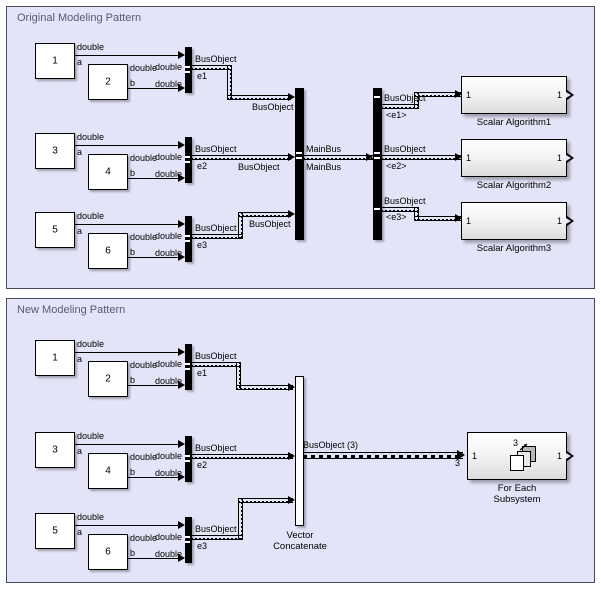 The width and height of the screenshot is (601, 590). What do you see at coordinates (514, 122) in the screenshot?
I see `scalar-algorithm-1-label: Scalar Algorithm1` at bounding box center [514, 122].